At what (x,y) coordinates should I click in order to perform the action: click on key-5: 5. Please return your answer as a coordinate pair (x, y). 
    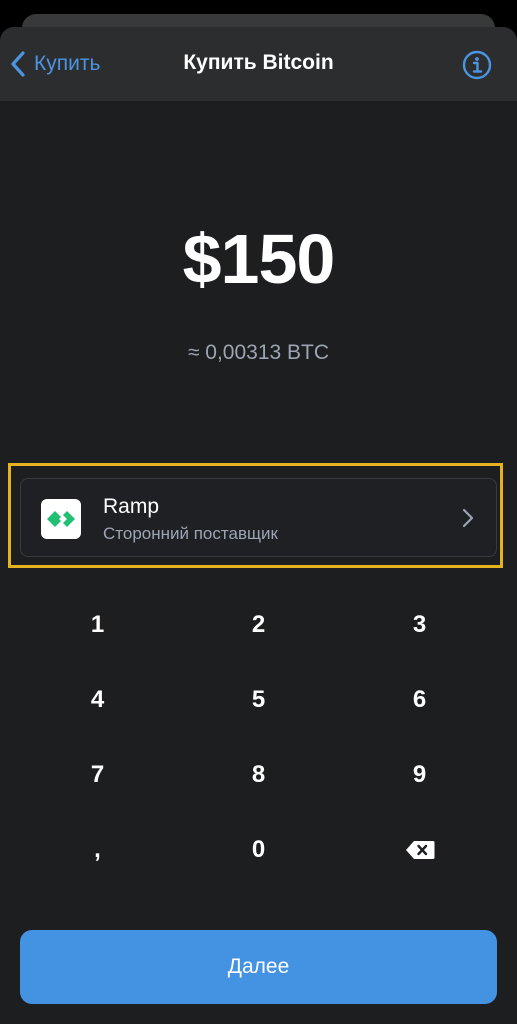
    Looking at the image, I should click on (258, 699).